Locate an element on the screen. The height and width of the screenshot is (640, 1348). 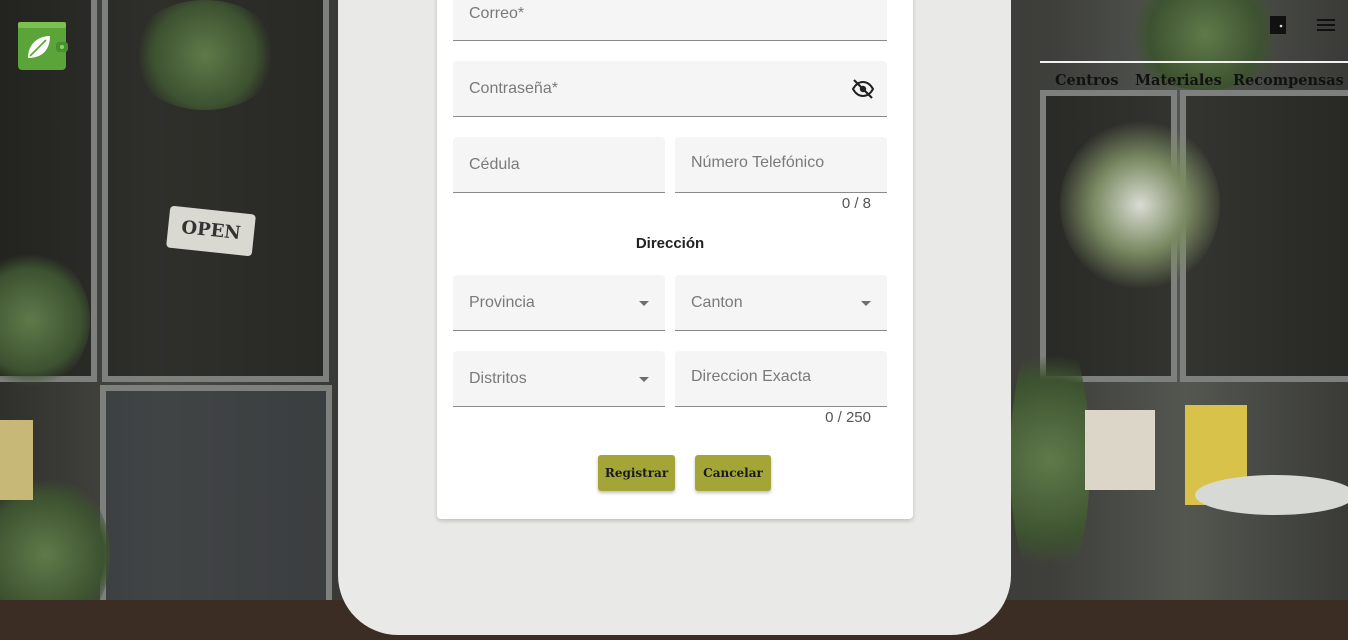
nav-divider is located at coordinates (1194, 62).